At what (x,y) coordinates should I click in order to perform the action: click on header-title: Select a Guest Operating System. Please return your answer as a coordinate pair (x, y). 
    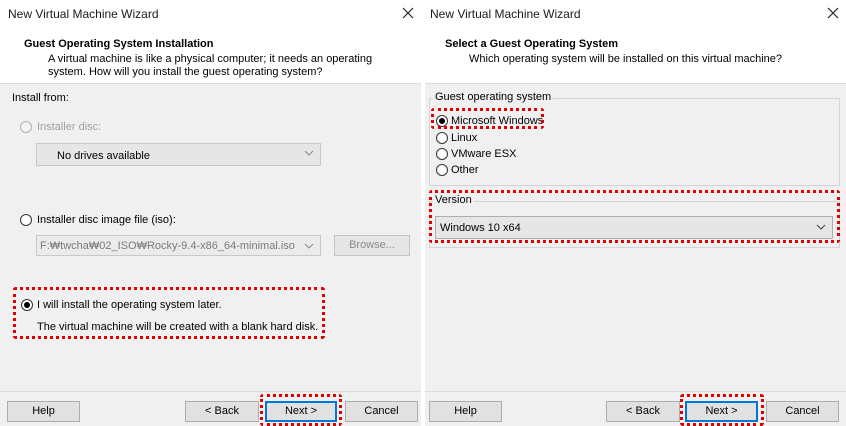
    Looking at the image, I should click on (532, 44).